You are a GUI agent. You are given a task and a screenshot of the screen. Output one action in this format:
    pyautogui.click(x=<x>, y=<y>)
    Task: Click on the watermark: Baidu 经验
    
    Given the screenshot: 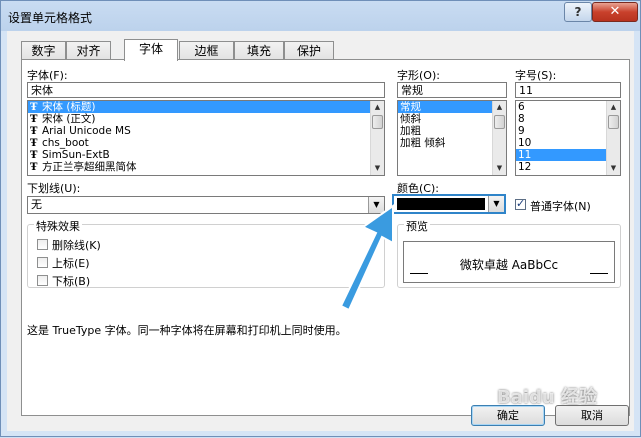 What is the action you would take?
    pyautogui.click(x=547, y=397)
    